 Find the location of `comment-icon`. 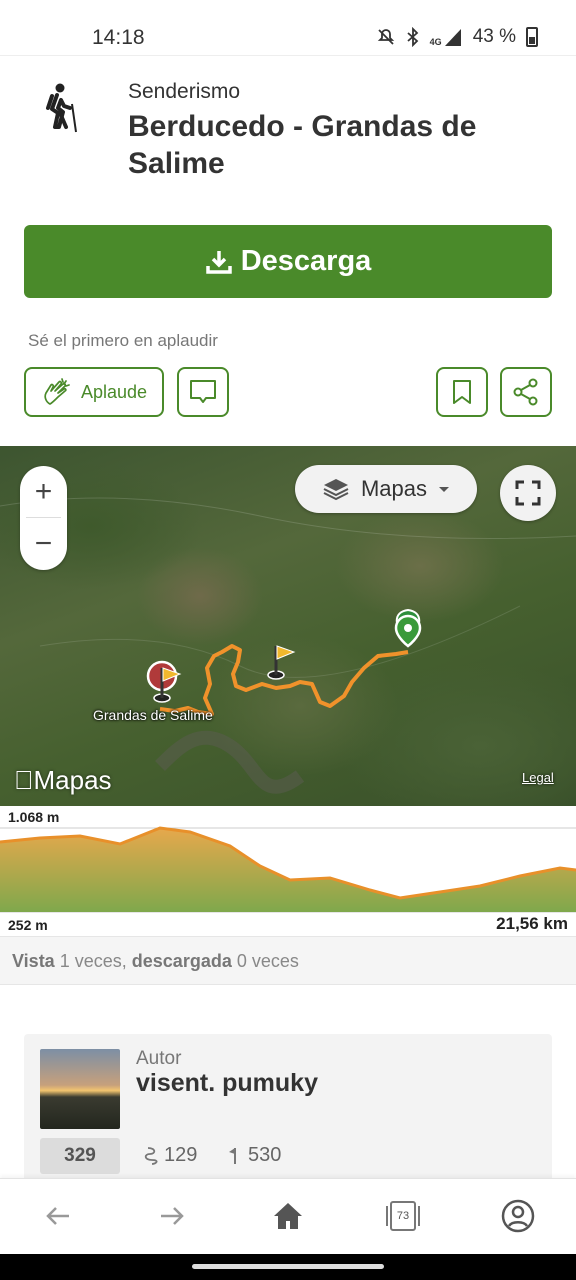

comment-icon is located at coordinates (203, 391).